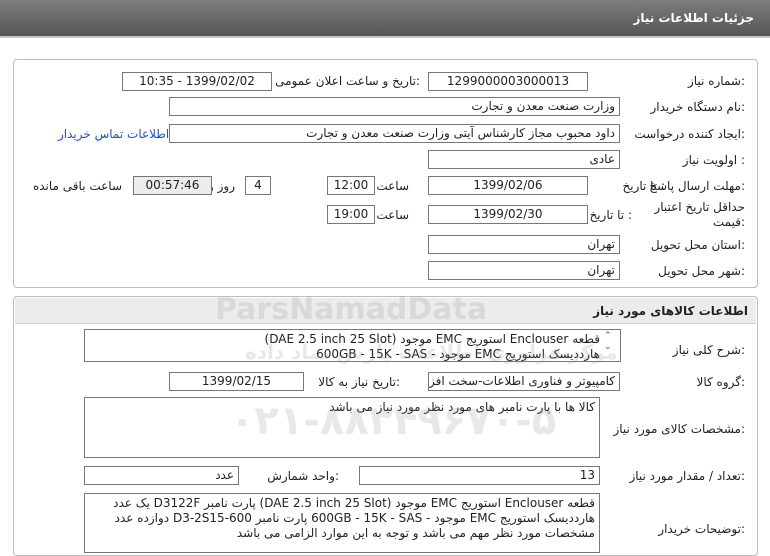 This screenshot has width=770, height=556. What do you see at coordinates (394, 106) in the screenshot?
I see `buyer-org-field: وزارت صنعت معدن و تجارت` at bounding box center [394, 106].